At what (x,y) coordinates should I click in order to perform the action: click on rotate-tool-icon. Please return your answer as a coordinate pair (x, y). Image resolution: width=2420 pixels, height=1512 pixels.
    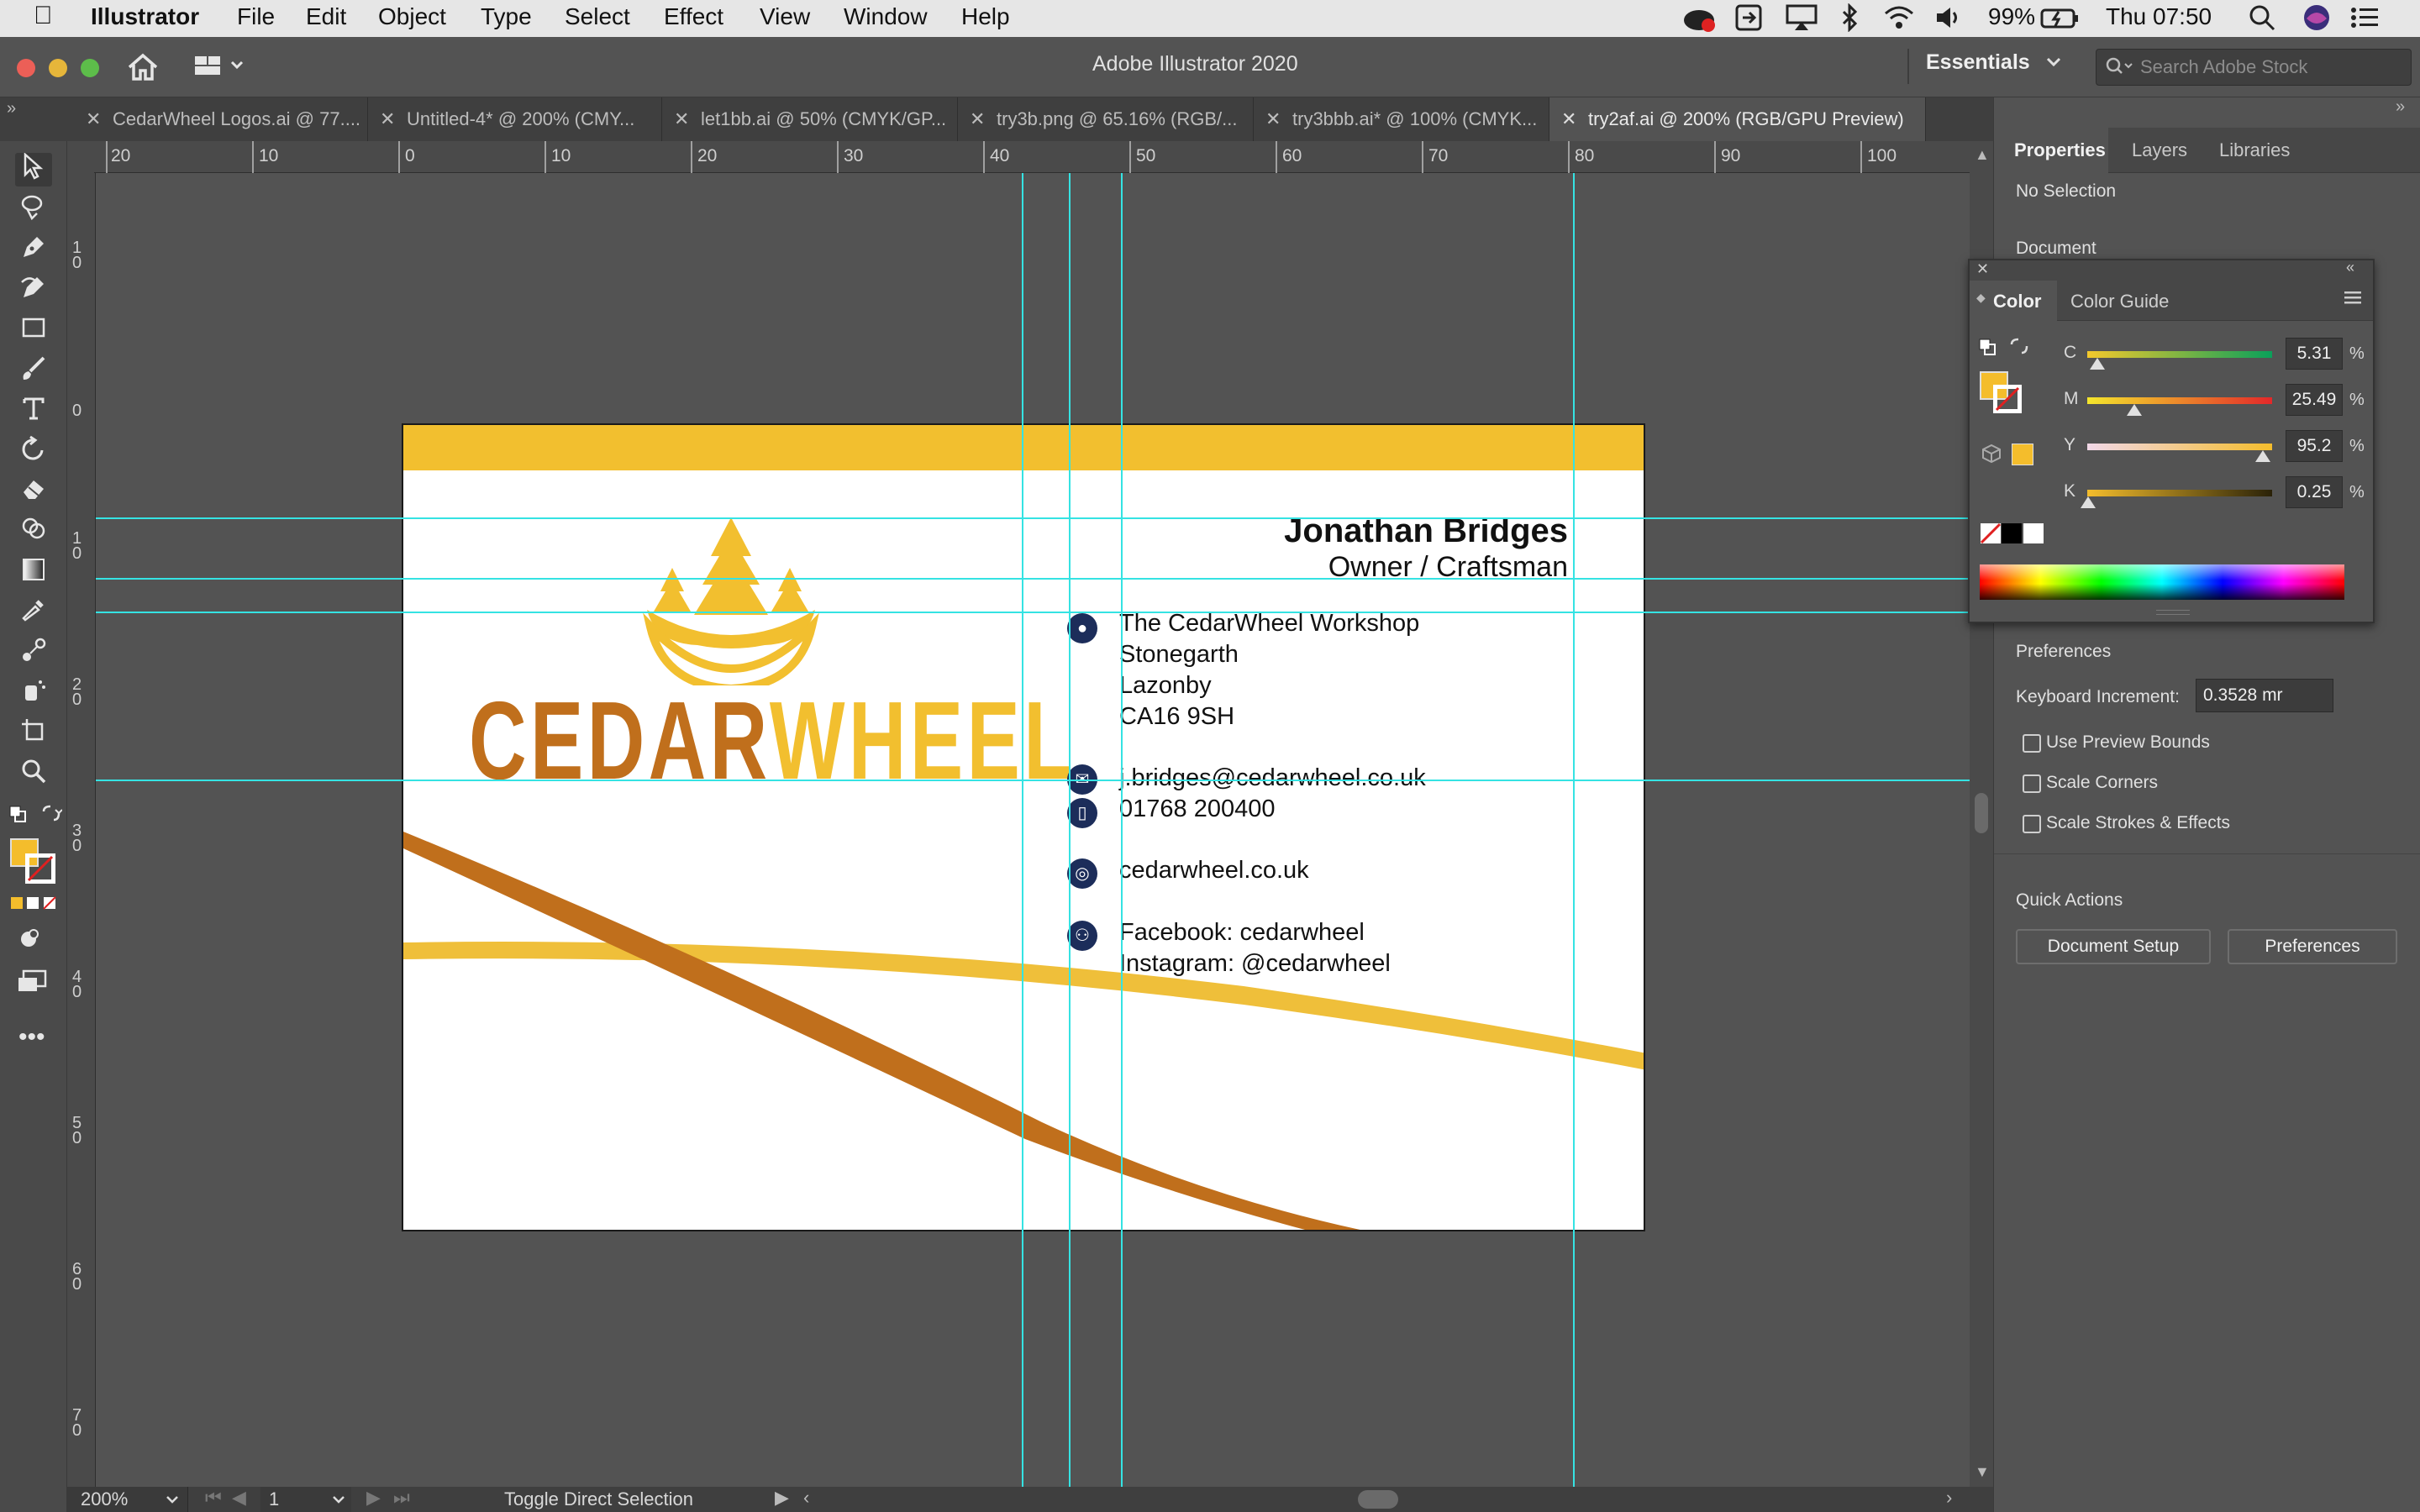
    Looking at the image, I should click on (34, 452).